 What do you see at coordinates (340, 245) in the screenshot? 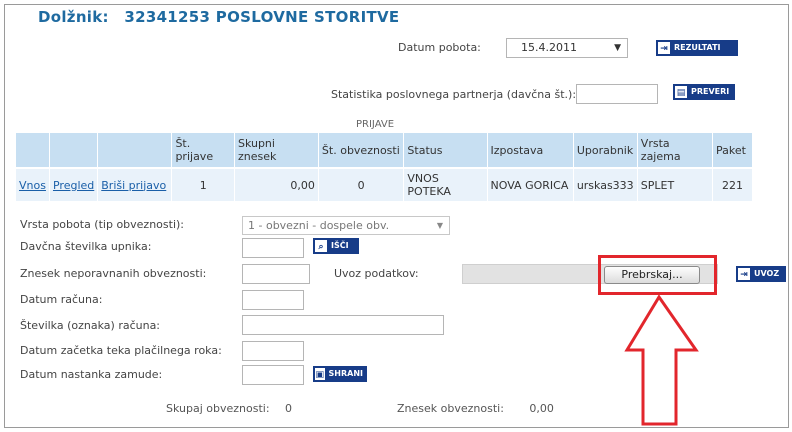
I see `search-button-label: IŠČI` at bounding box center [340, 245].